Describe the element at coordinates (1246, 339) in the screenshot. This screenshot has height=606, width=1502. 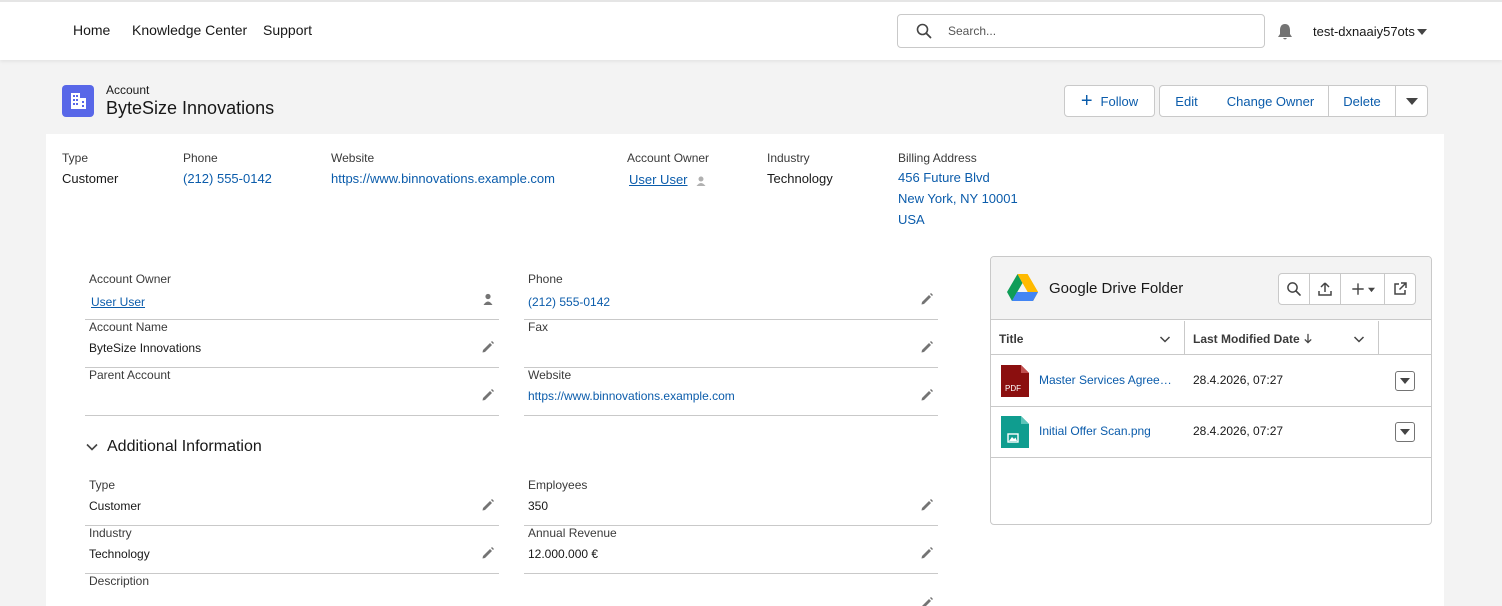
I see `column-label: Last Modified Date` at that location.